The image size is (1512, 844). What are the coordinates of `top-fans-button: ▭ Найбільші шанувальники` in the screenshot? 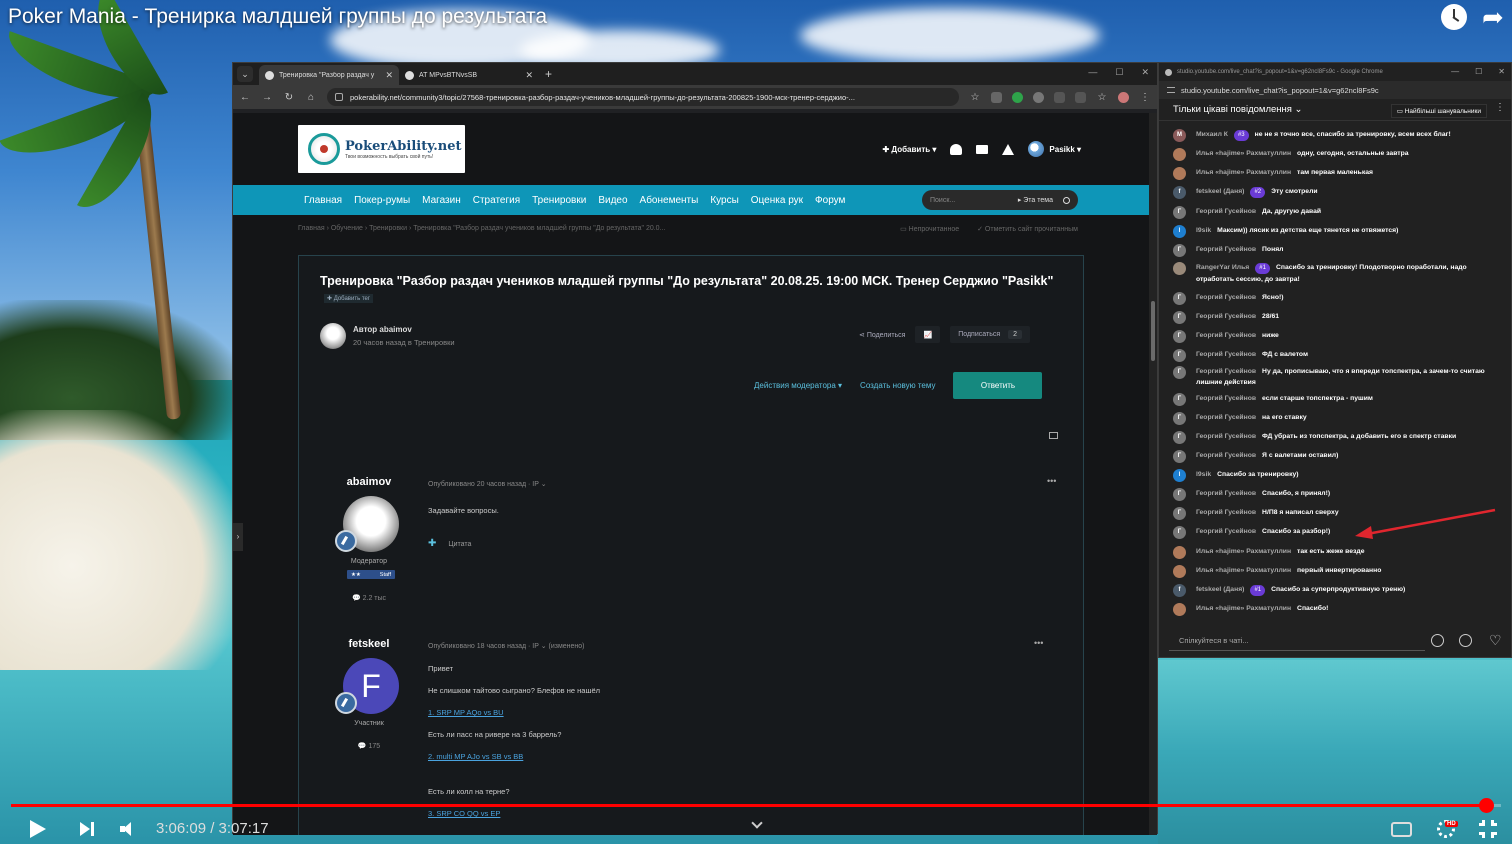 It's located at (1438, 111).